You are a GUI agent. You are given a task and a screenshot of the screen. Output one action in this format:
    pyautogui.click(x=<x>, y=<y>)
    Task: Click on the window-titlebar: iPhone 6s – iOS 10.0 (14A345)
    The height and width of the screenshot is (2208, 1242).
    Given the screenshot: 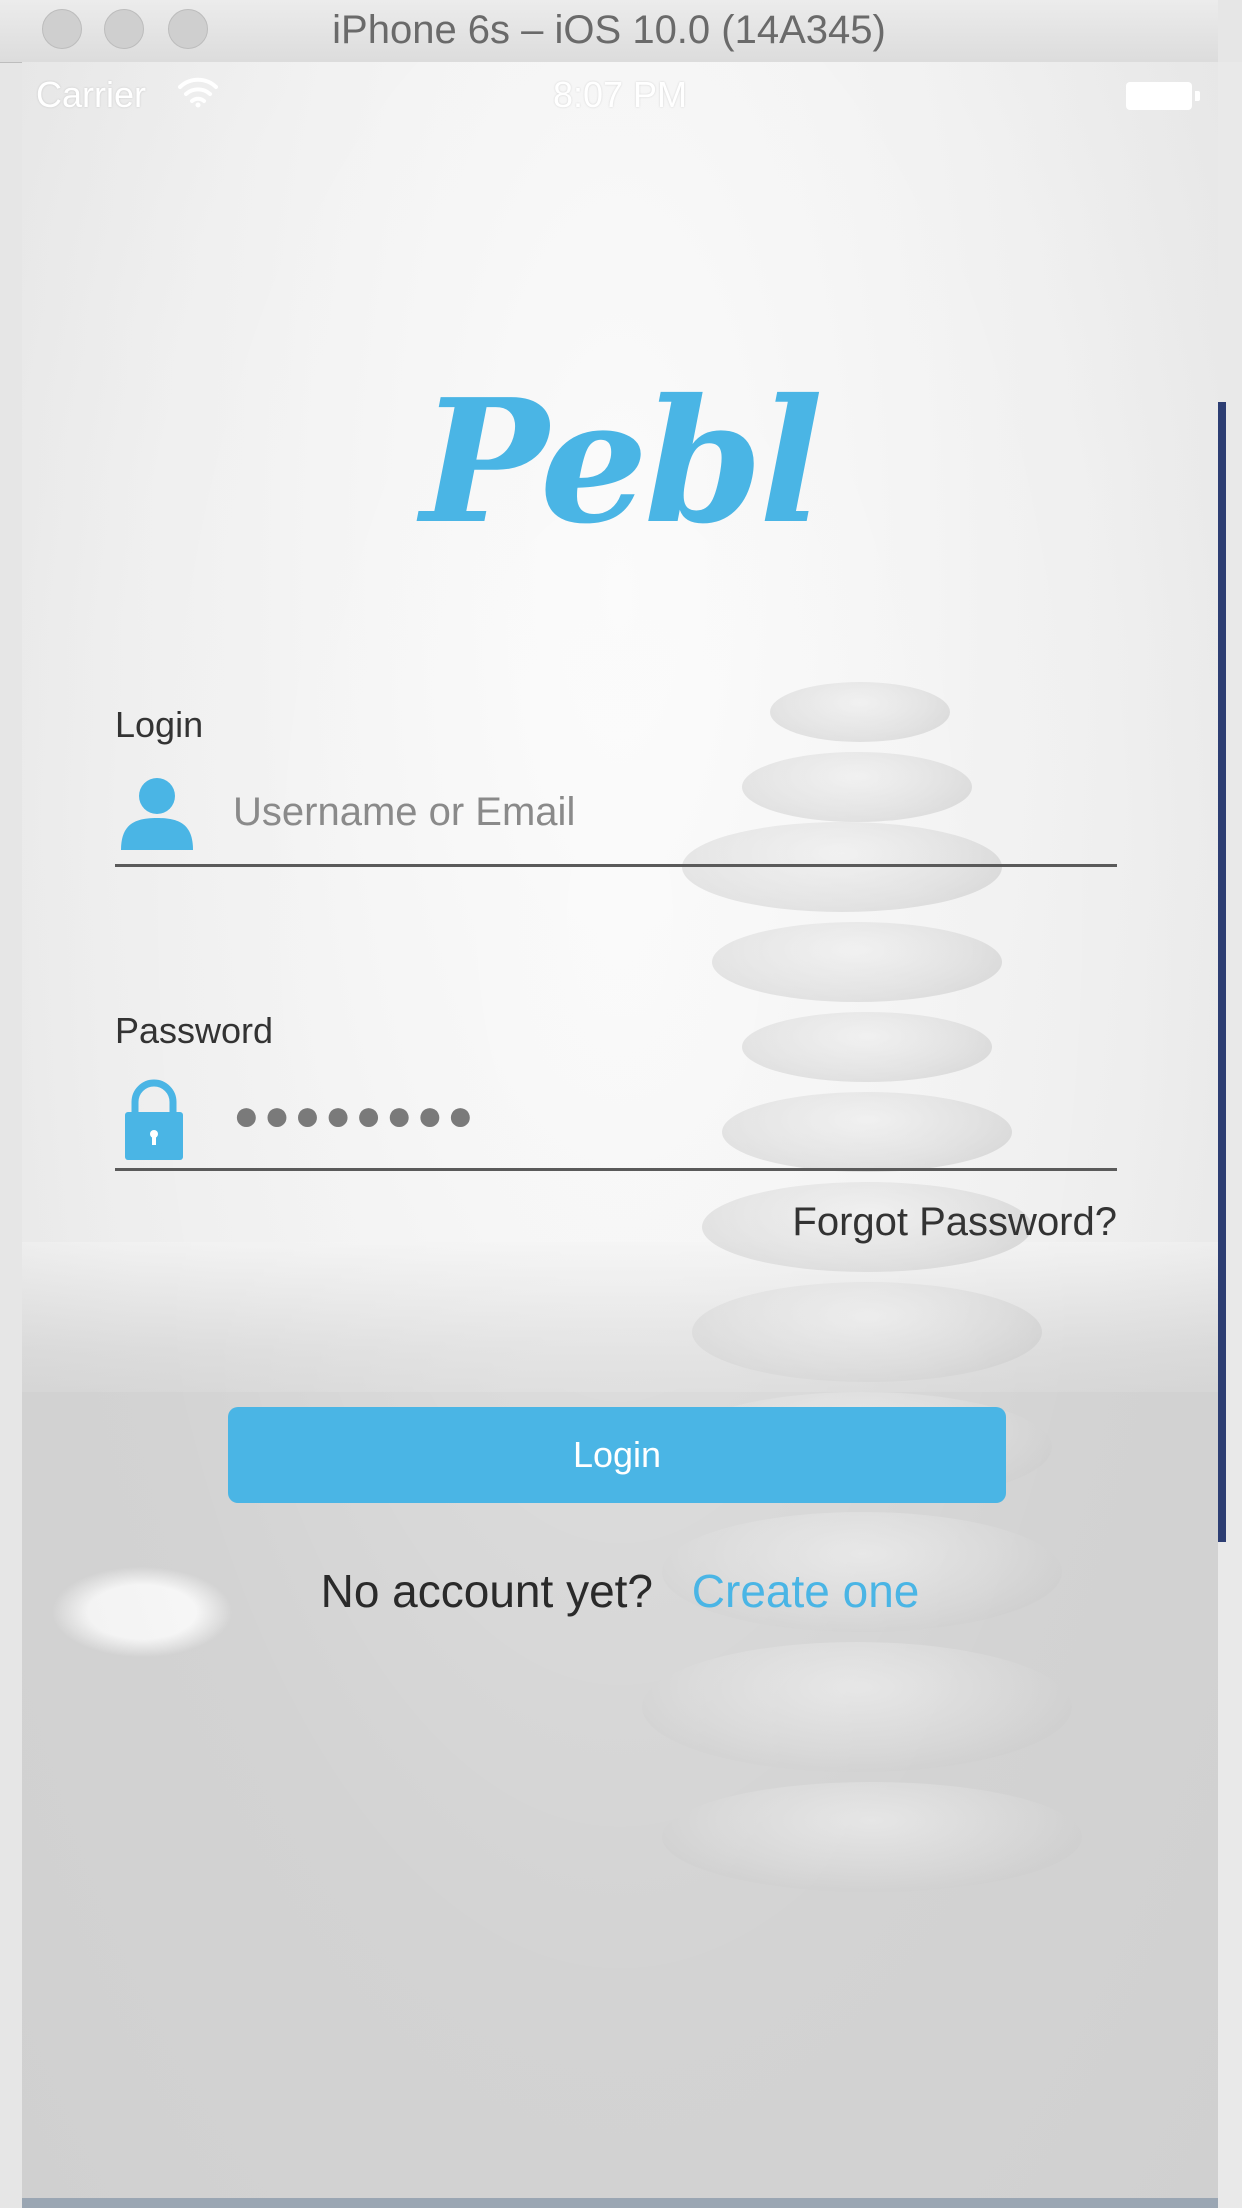 What is the action you would take?
    pyautogui.click(x=609, y=31)
    